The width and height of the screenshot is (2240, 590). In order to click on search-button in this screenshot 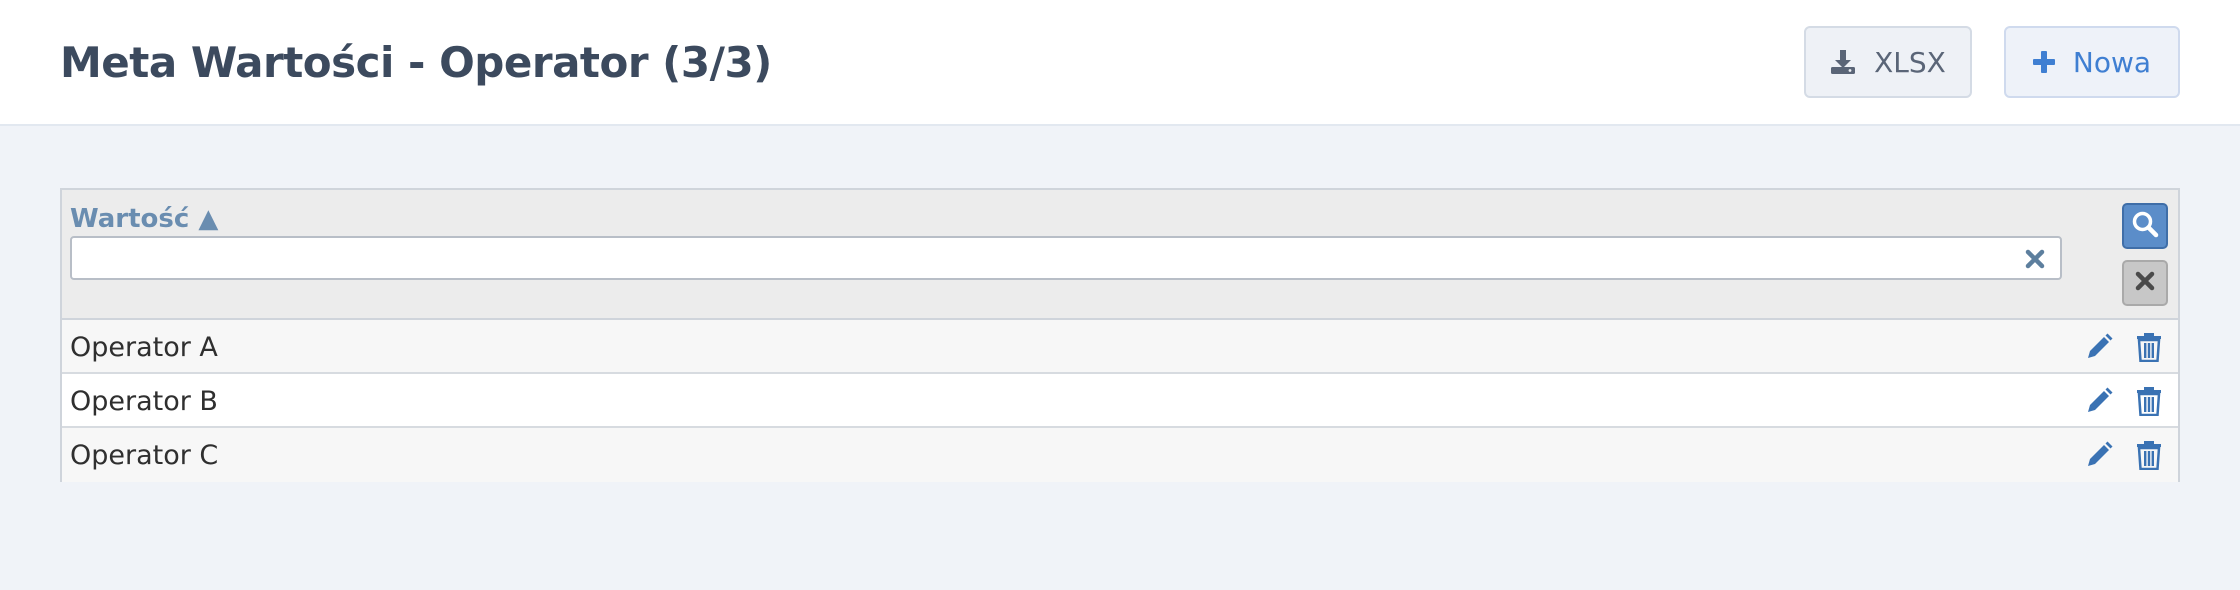, I will do `click(2145, 226)`.